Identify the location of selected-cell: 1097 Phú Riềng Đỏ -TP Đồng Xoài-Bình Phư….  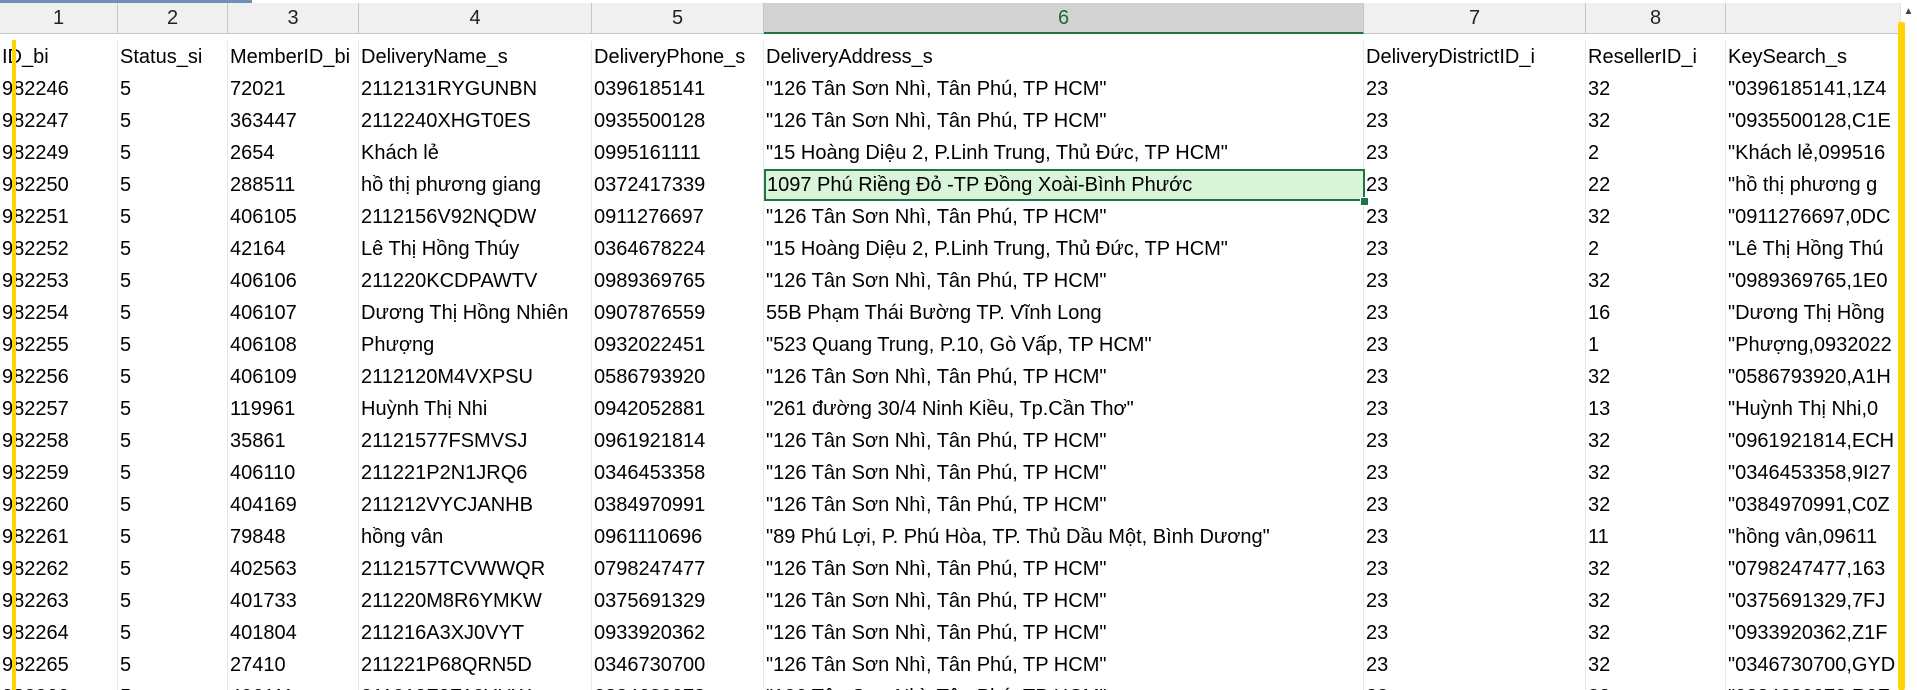
(1064, 185).